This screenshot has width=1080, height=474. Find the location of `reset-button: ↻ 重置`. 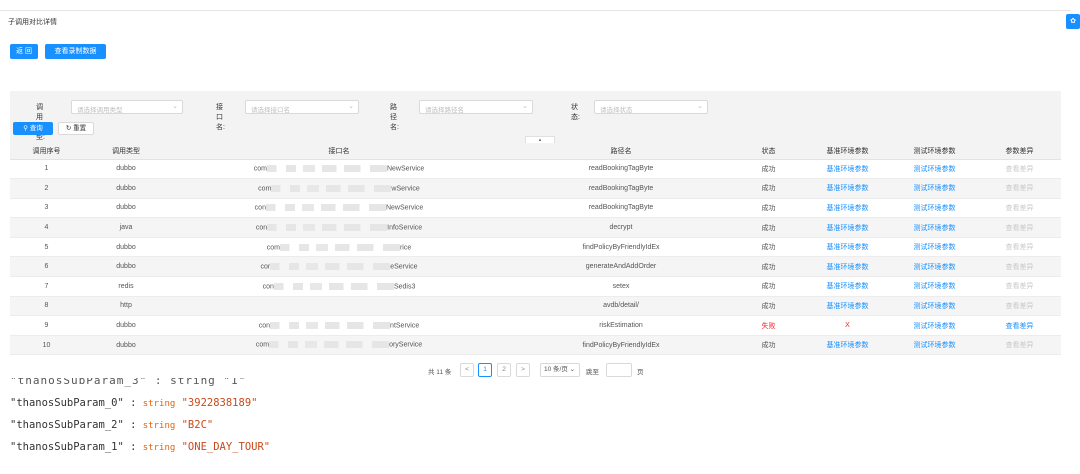

reset-button: ↻ 重置 is located at coordinates (76, 128).